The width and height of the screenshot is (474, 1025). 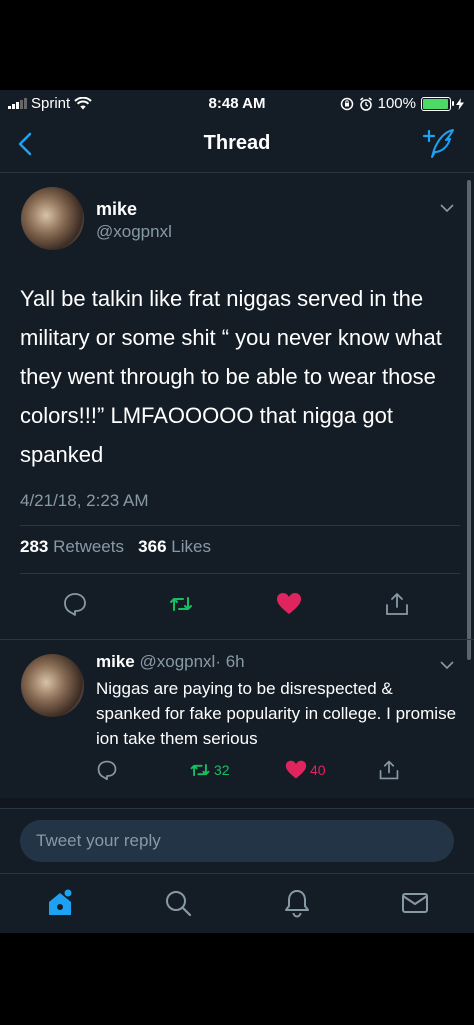 I want to click on tweet-actions, so click(x=237, y=611).